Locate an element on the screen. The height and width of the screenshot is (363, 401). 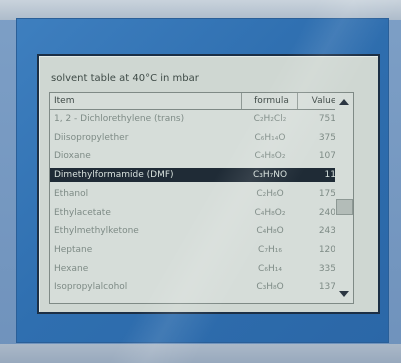
cell-formula: C₆H₁₄O is located at coordinates (270, 137).